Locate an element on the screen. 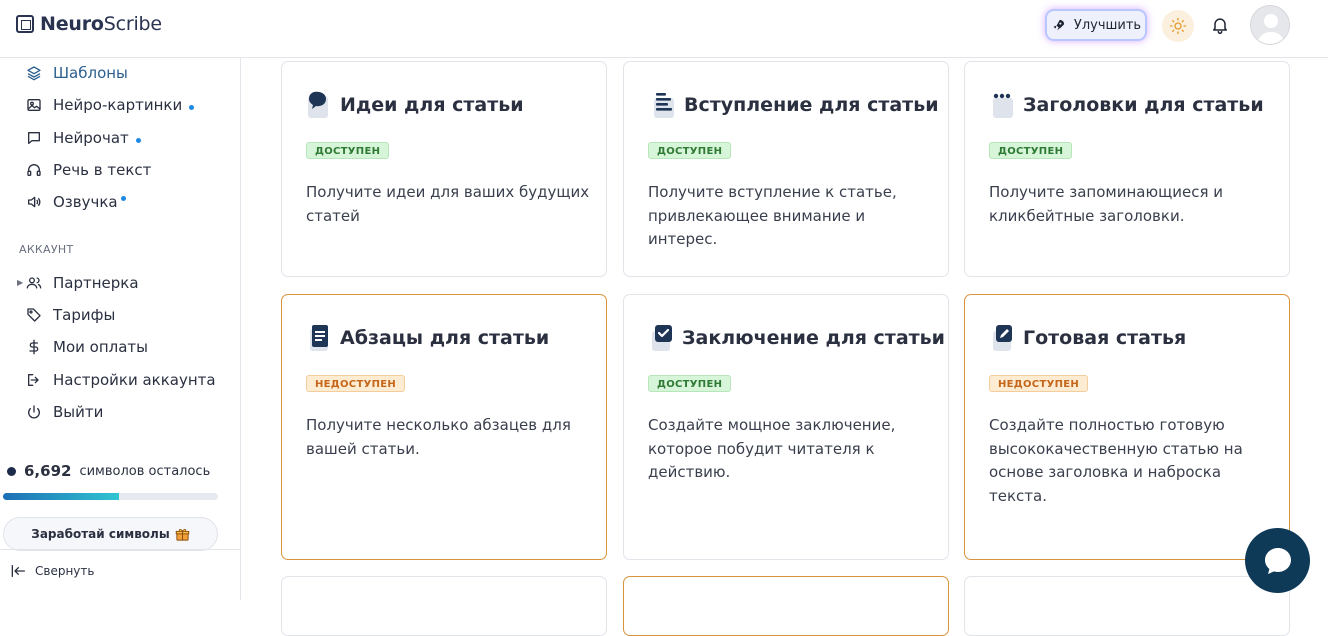 The image size is (1328, 636). app-logo: NeuroScribe is located at coordinates (89, 24).